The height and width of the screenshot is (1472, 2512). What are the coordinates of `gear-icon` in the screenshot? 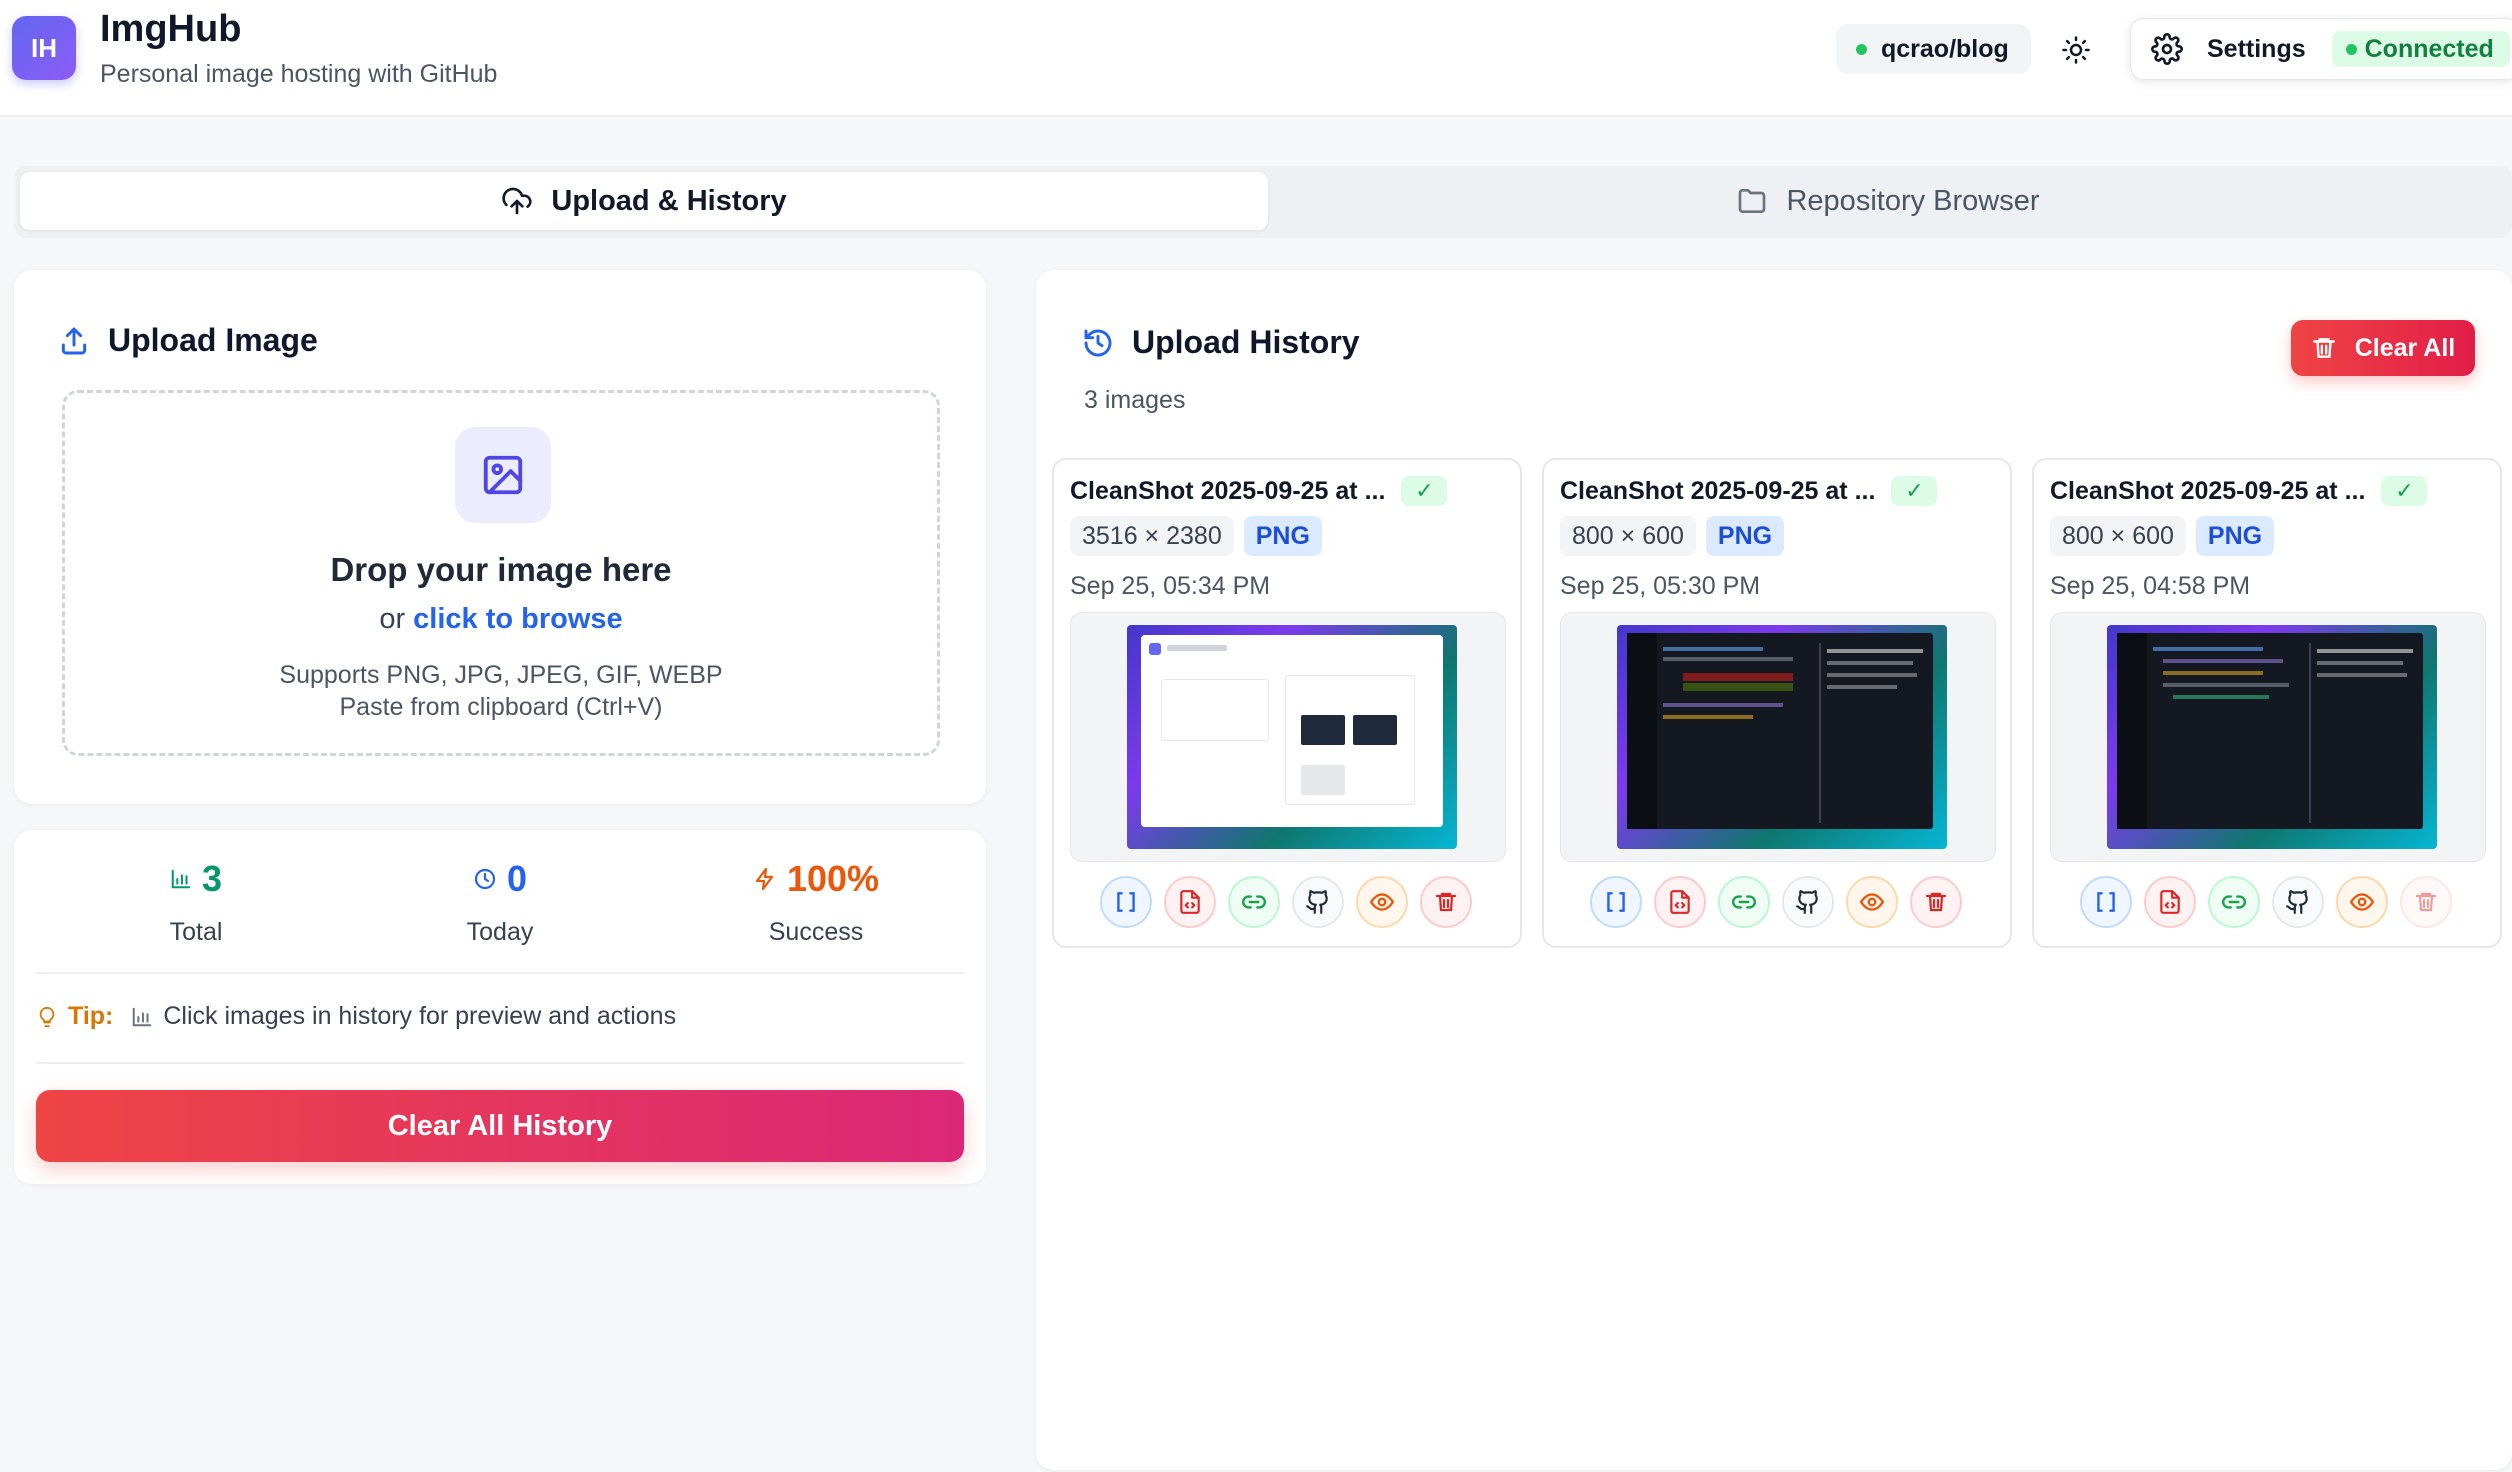 It's located at (2167, 49).